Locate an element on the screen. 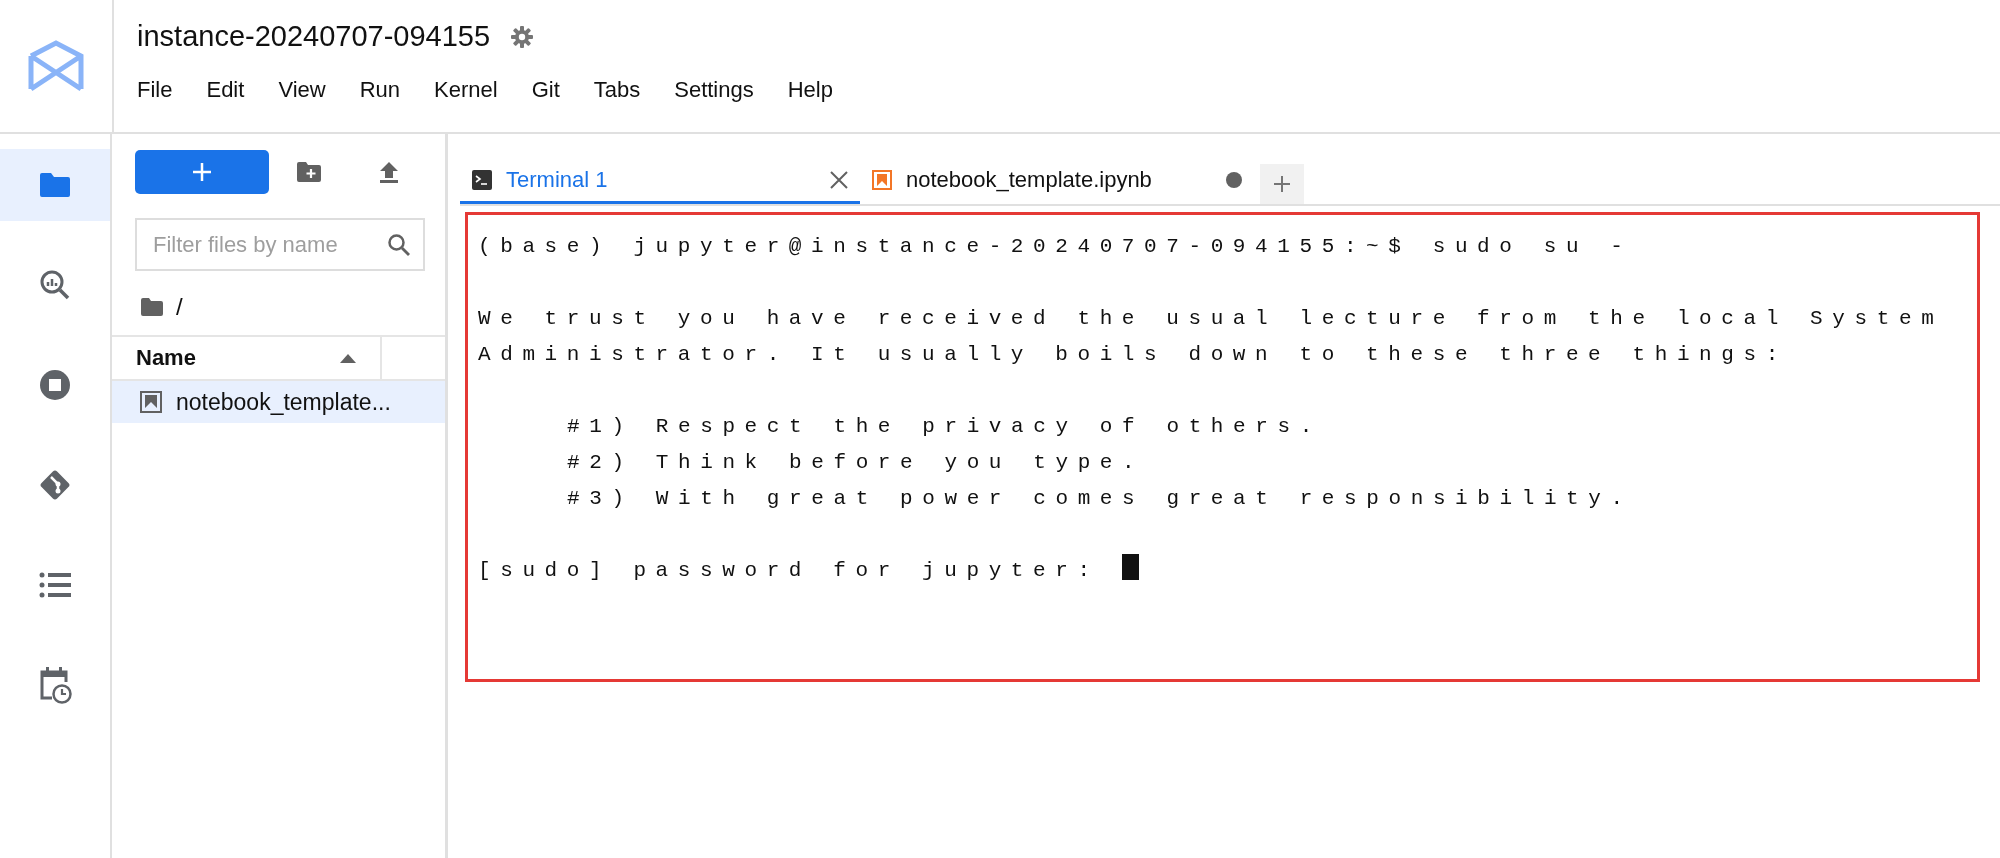 This screenshot has height=858, width=2000. sidebar-tab is located at coordinates (55, 185).